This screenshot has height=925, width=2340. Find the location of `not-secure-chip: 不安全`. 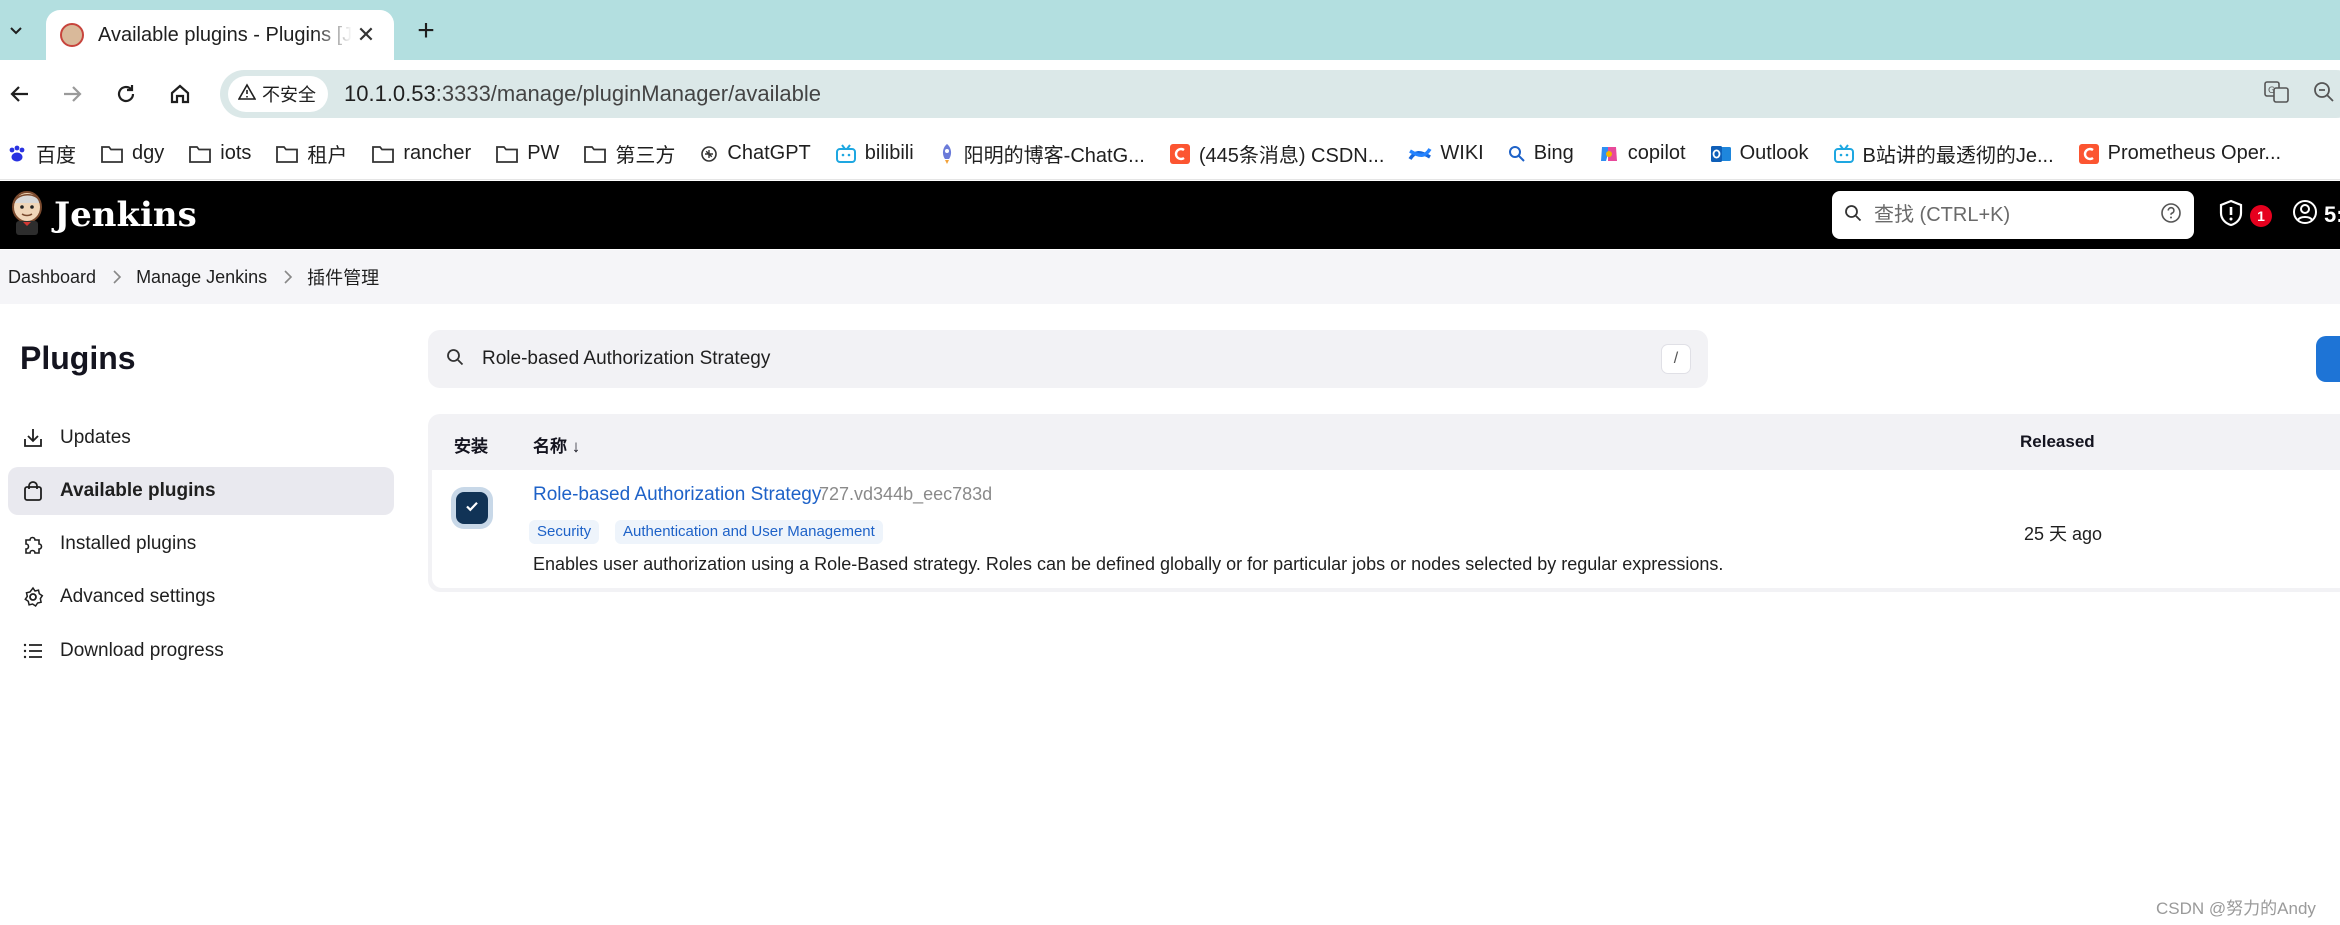

not-secure-chip: 不安全 is located at coordinates (278, 94).